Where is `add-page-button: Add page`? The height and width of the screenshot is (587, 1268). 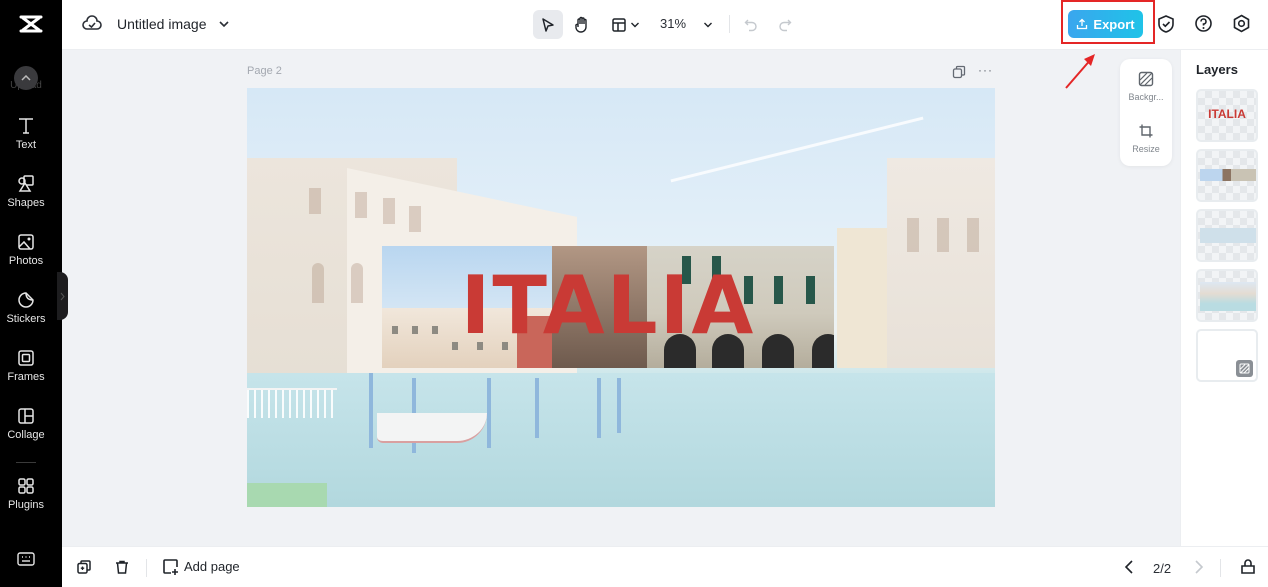 add-page-button: Add page is located at coordinates (201, 566).